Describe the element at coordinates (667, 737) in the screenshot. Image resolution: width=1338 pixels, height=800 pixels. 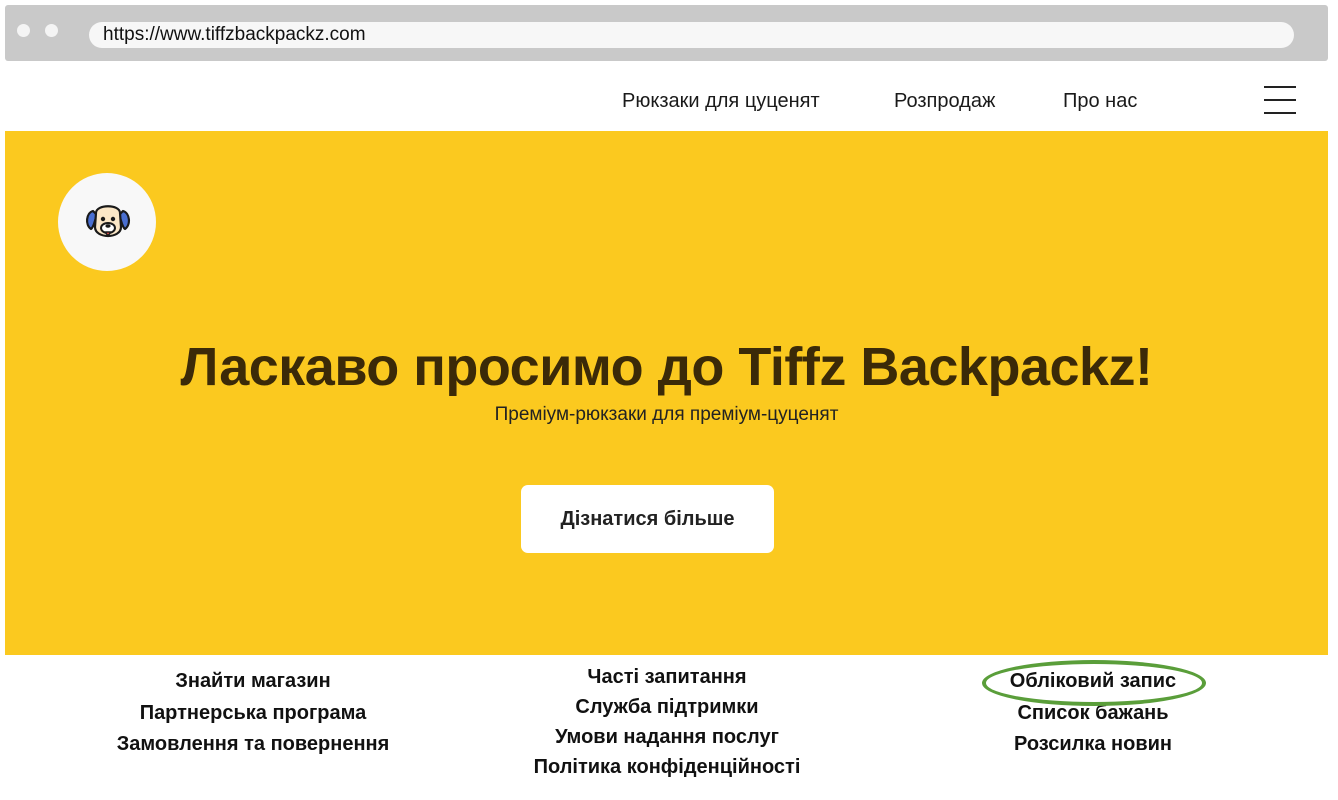
I see `footer-link-terms: Умови надання послуг` at that location.